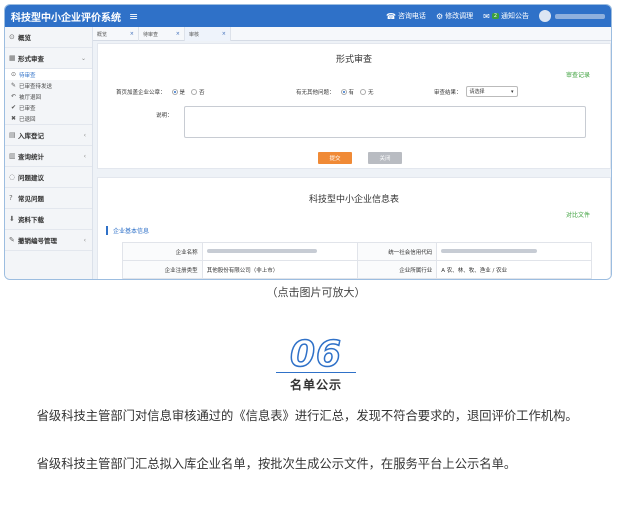 This screenshot has width=632, height=516. I want to click on section-basic-info: 企业基本信息, so click(127, 230).